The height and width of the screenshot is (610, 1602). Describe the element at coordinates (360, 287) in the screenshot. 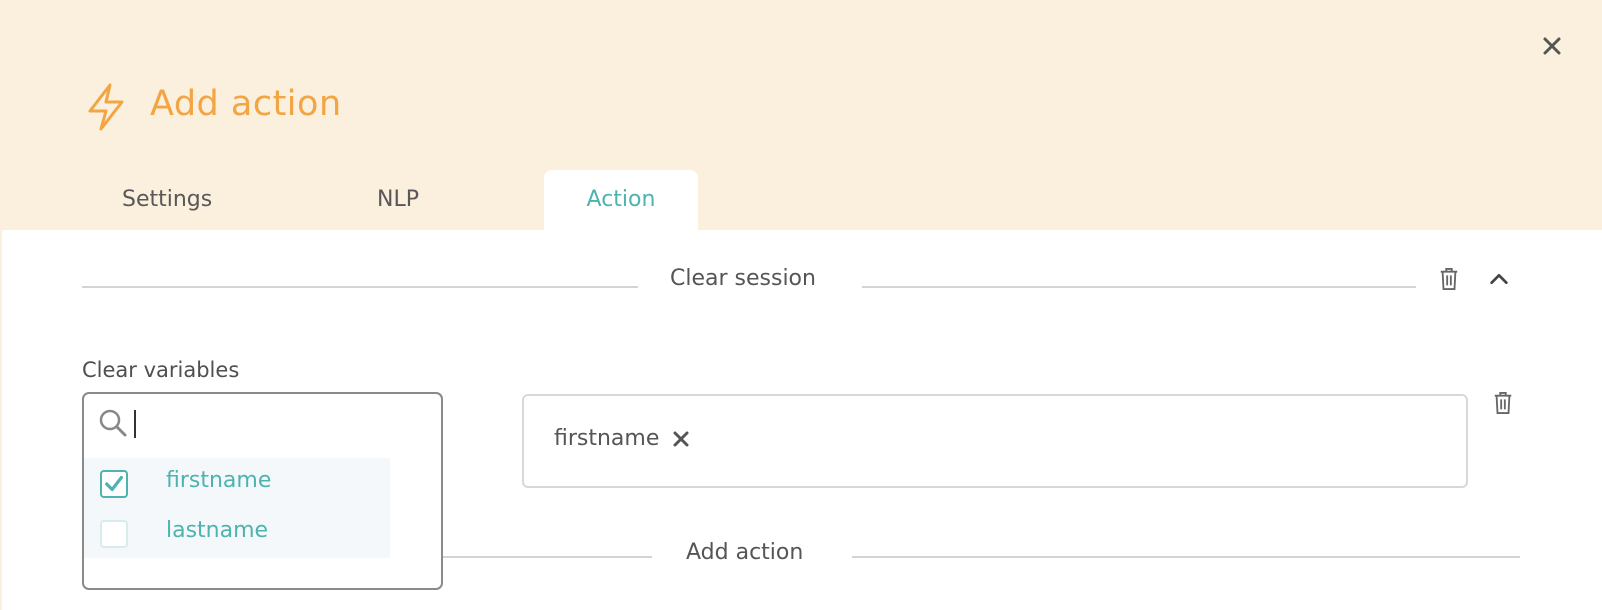

I see `section-divider-left` at that location.